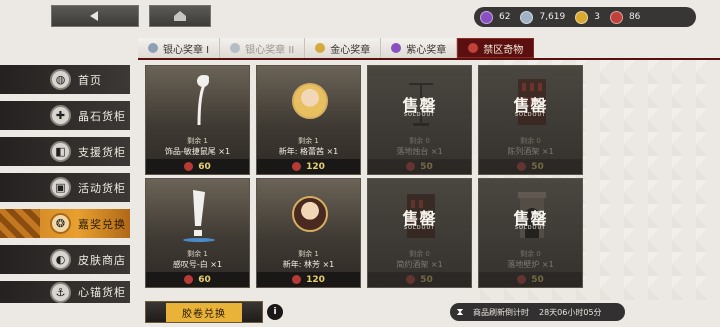 The height and width of the screenshot is (327, 720). I want to click on sidebar-item-label: 首页, so click(90, 80).